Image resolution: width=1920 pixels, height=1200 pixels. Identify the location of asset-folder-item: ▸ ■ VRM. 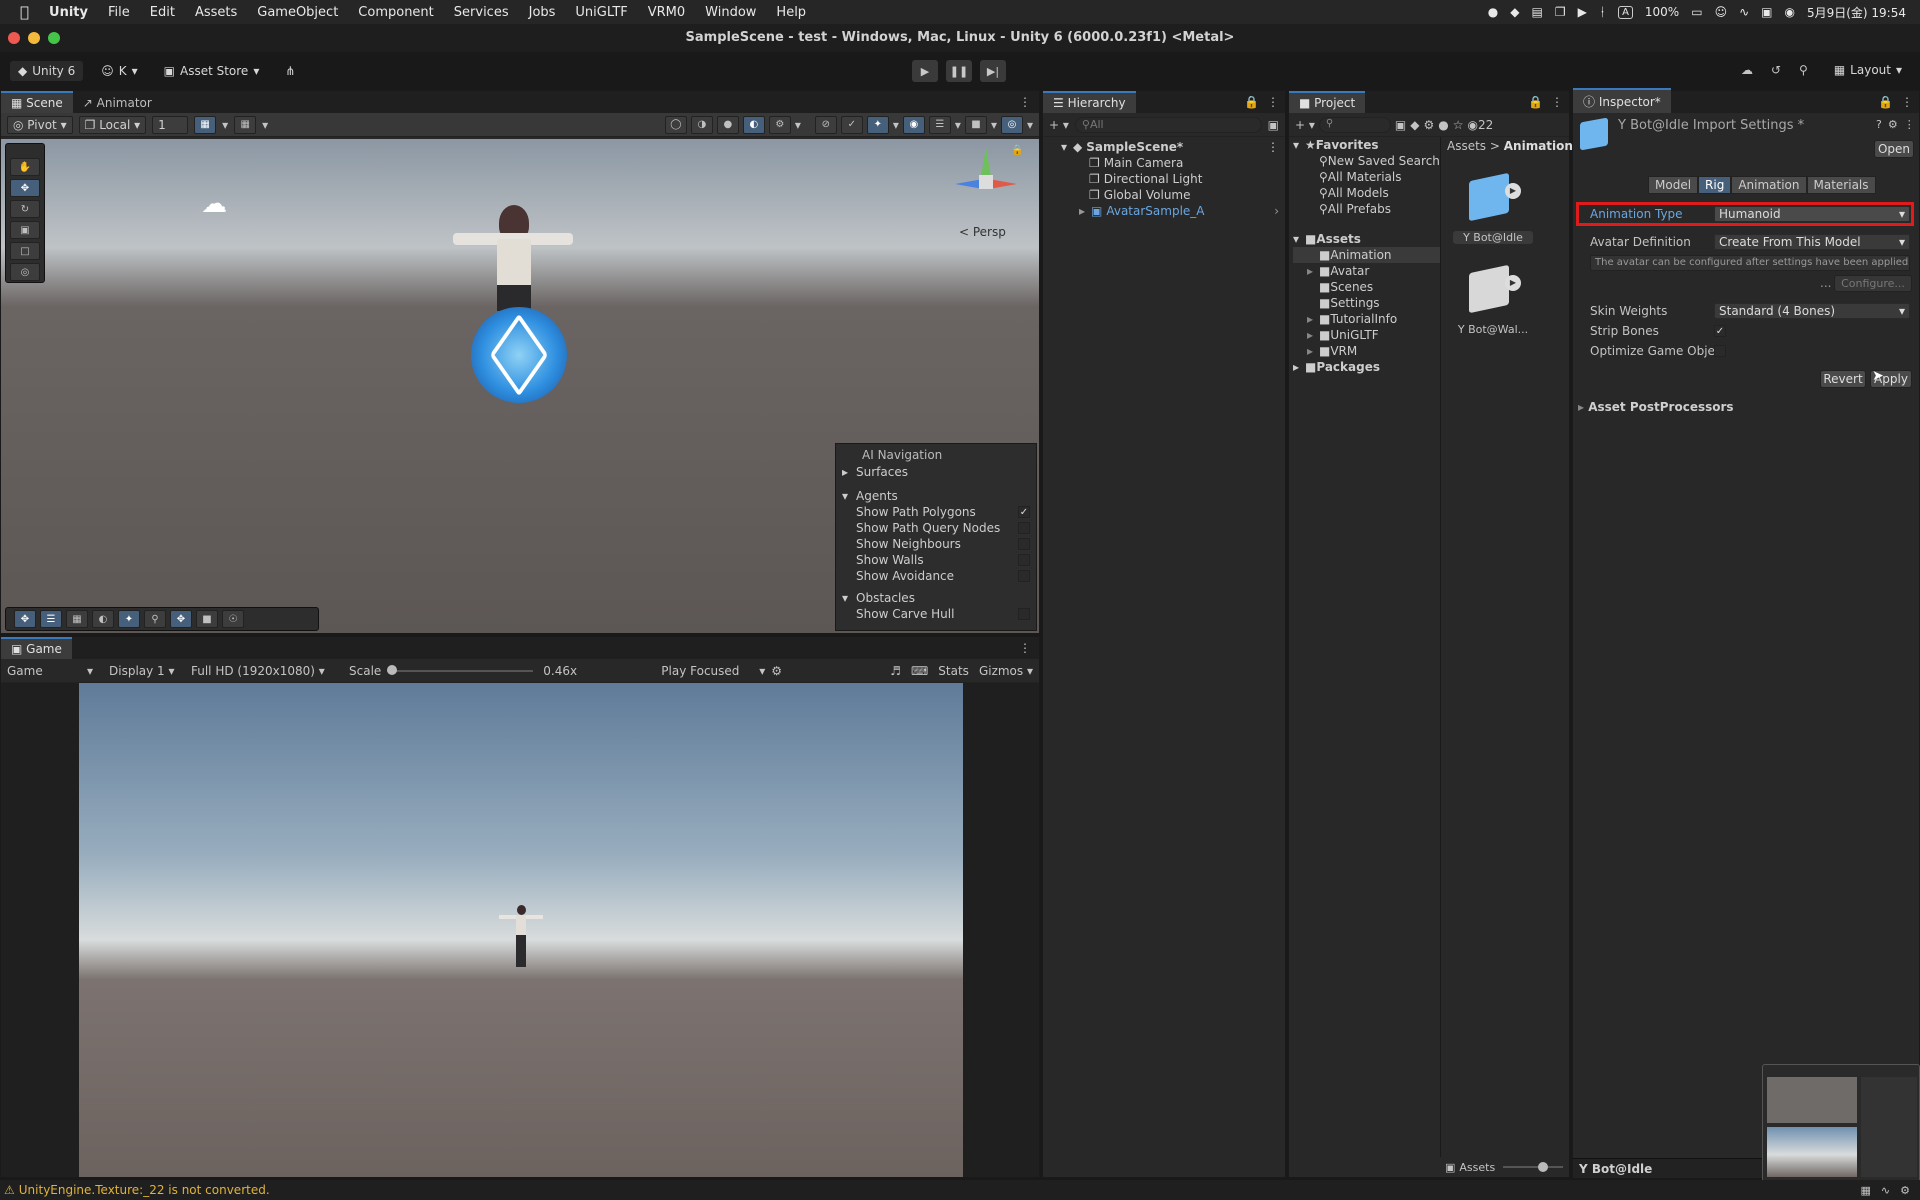
(1366, 351).